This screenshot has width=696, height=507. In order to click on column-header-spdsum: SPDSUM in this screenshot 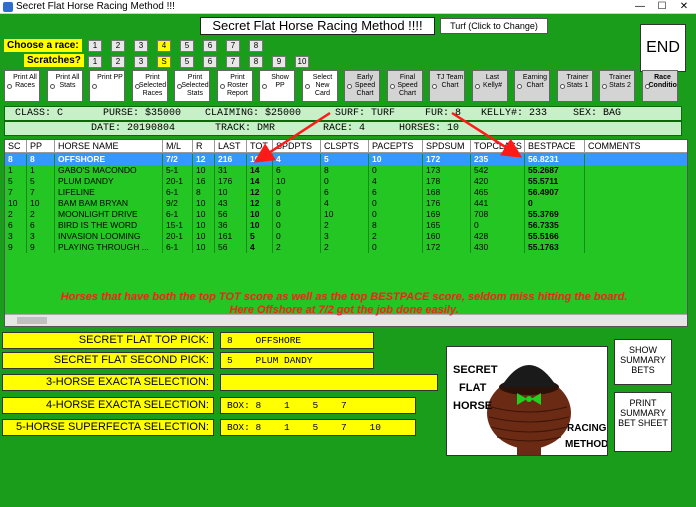, I will do `click(447, 146)`.